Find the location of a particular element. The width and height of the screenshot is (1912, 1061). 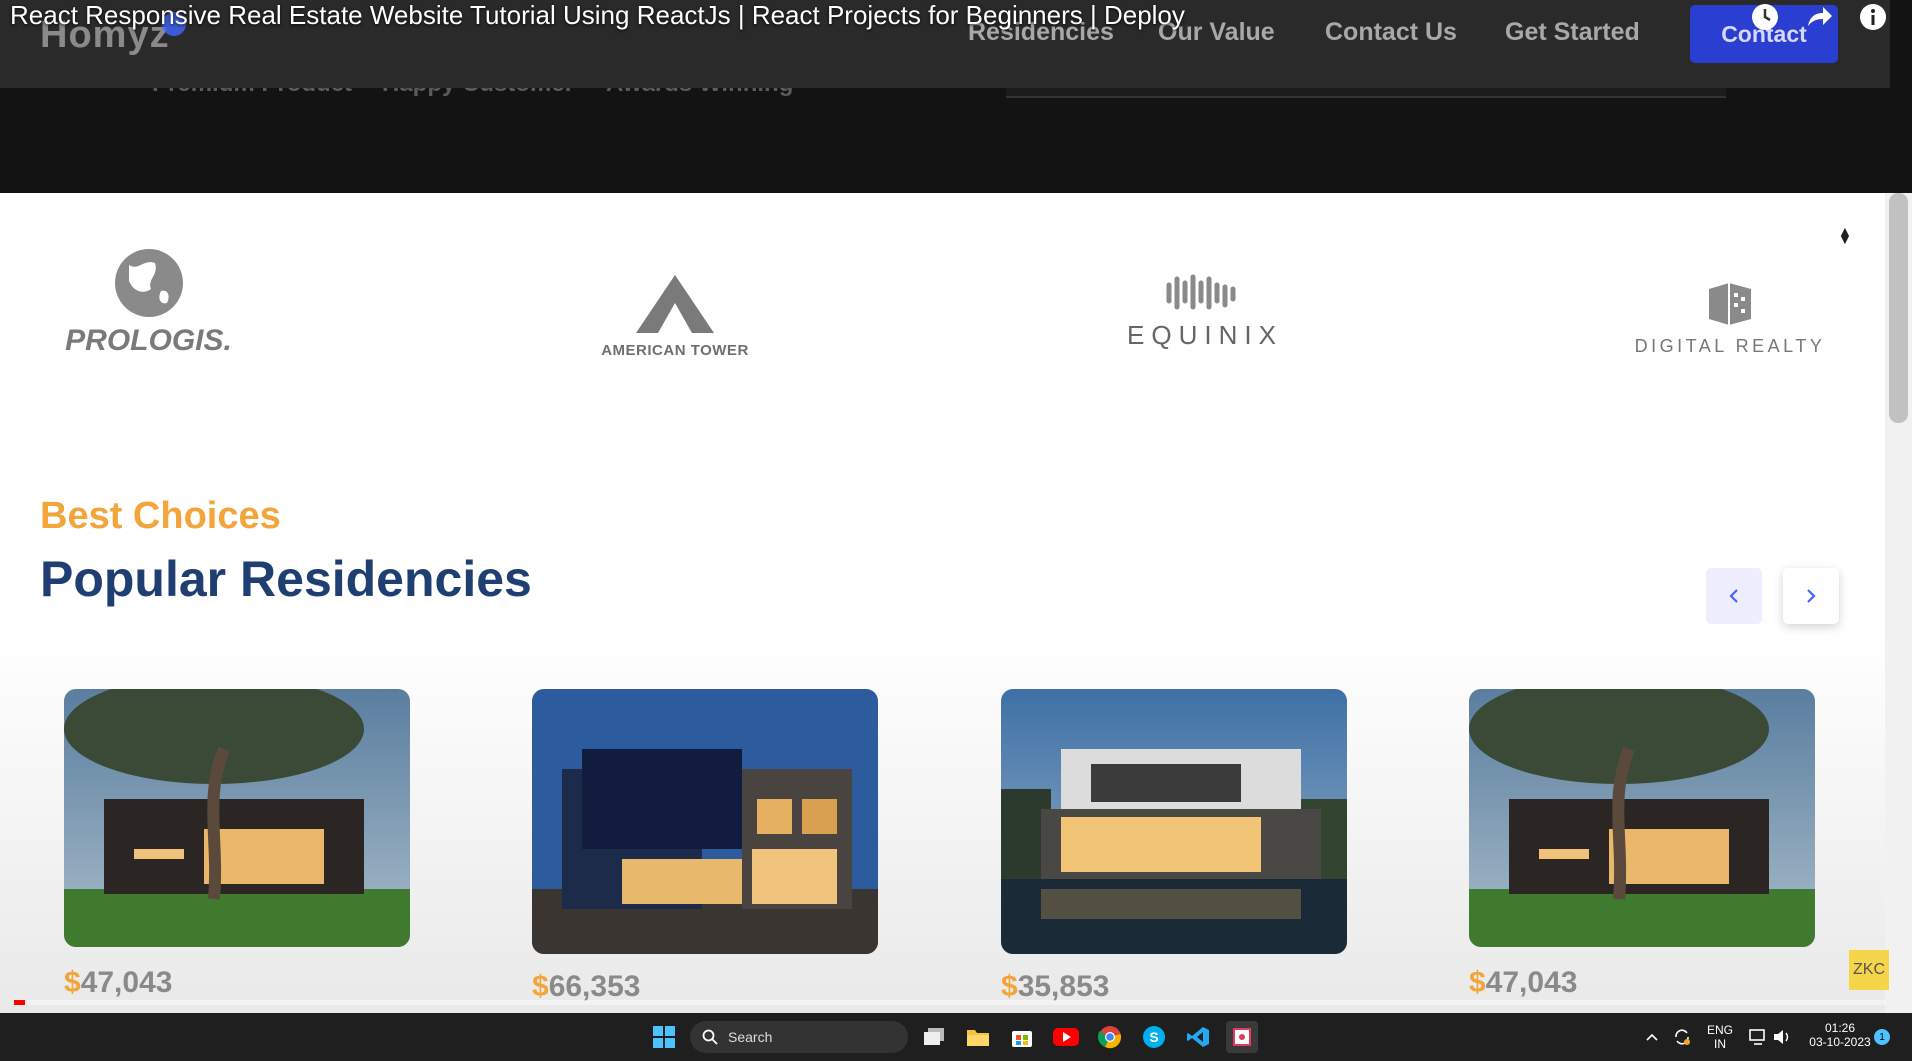

company-american-tower: AMERICAN TOWER is located at coordinates (675, 316).